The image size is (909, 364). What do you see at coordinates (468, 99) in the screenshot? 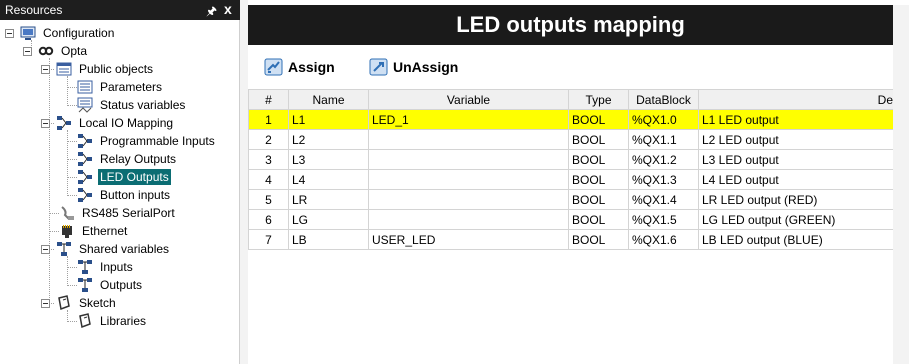
I see `column-header-variable: Variable` at bounding box center [468, 99].